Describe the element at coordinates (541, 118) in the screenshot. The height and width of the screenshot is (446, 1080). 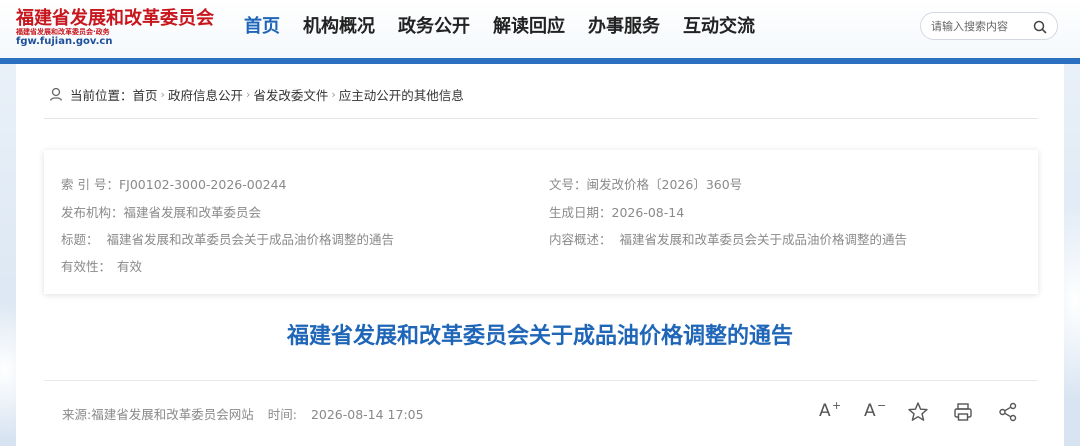
I see `breadcrumb-divider` at that location.